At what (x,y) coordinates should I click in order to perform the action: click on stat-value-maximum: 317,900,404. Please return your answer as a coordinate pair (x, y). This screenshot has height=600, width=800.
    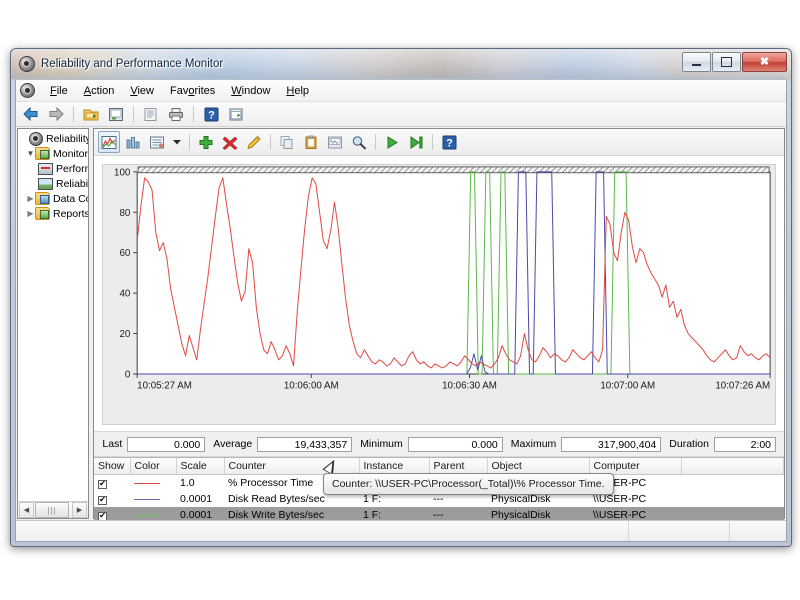
    Looking at the image, I should click on (611, 444).